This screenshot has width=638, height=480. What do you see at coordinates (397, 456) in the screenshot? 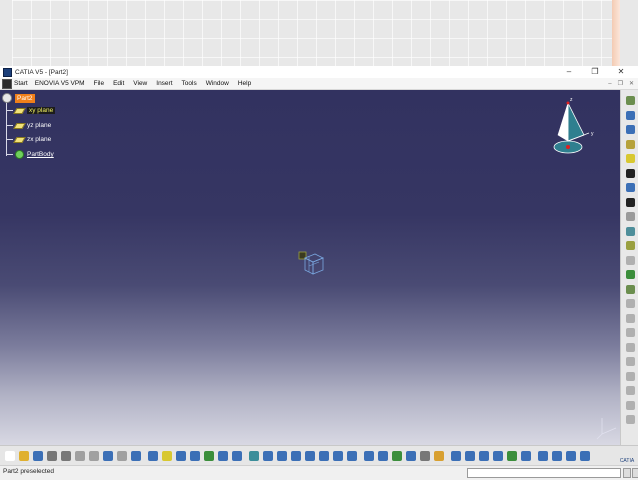
I see `swap-button` at bounding box center [397, 456].